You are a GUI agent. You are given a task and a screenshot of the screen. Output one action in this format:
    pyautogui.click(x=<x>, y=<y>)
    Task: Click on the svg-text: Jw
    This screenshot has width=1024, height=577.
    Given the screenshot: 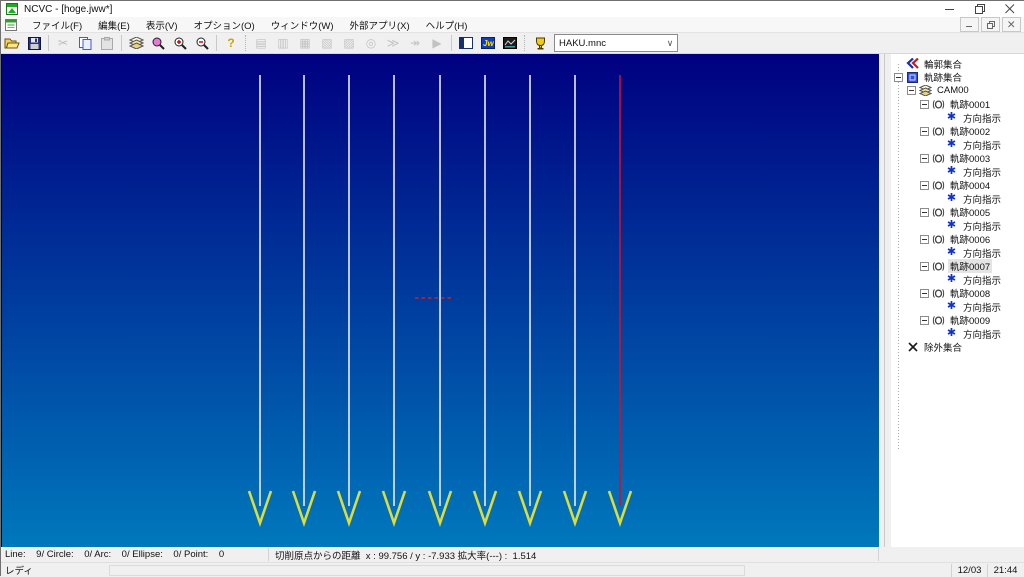 What is the action you would take?
    pyautogui.click(x=488, y=43)
    